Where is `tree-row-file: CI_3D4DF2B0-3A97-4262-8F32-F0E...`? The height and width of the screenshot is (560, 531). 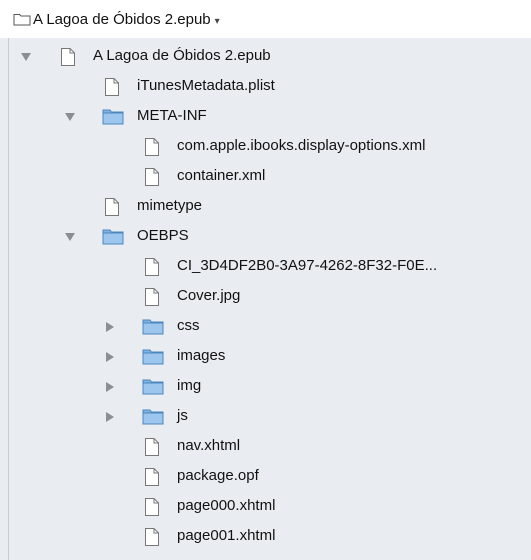
tree-row-file: CI_3D4DF2B0-3A97-4262-8F32-F0E... is located at coordinates (265, 267).